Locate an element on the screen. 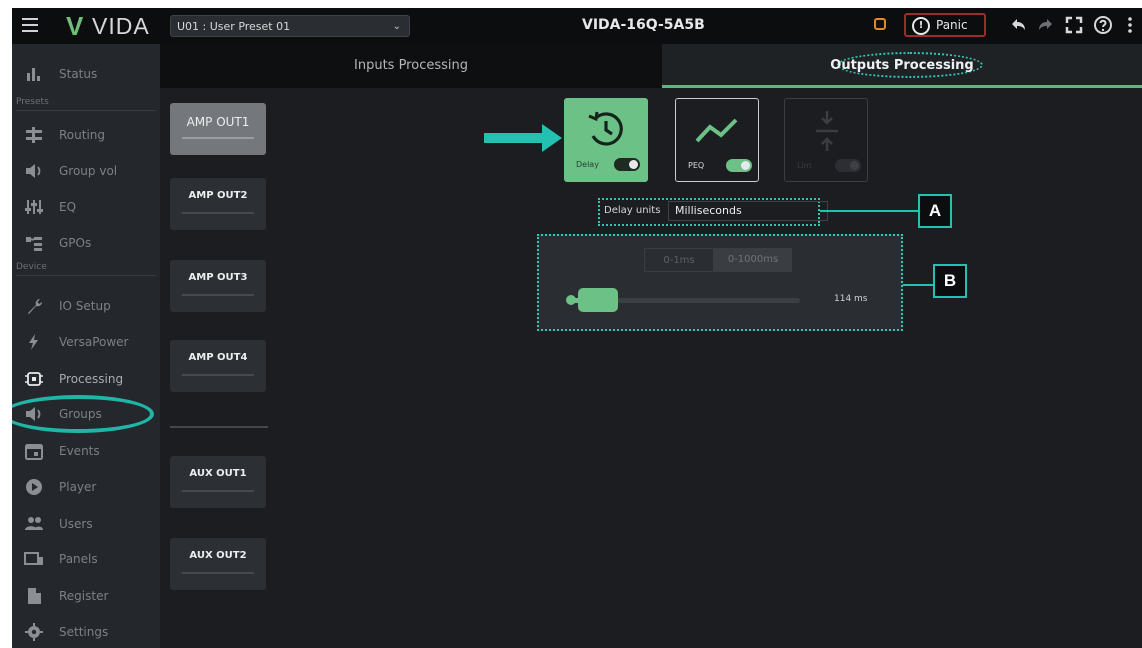 The image size is (1142, 648). sidebar-item-label: Register is located at coordinates (84, 596).